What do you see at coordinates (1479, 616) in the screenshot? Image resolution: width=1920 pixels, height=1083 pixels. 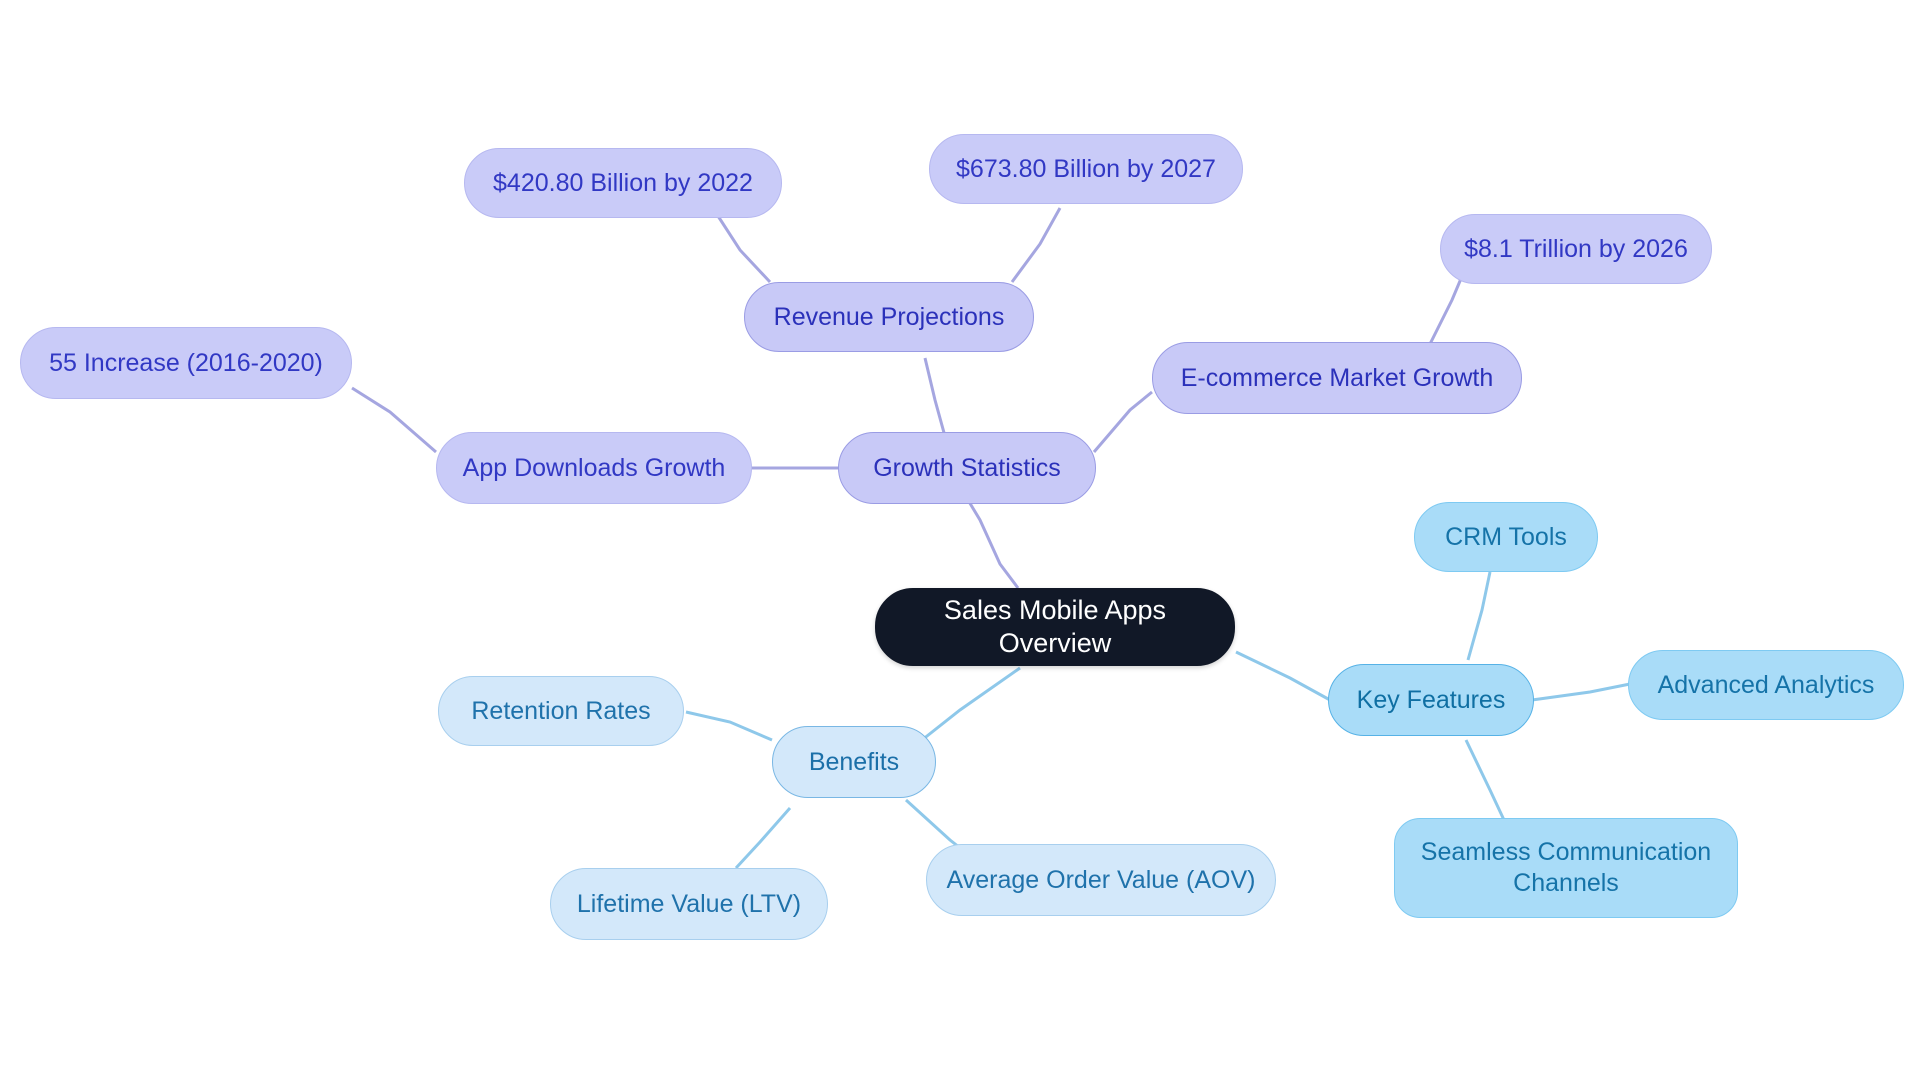 I see `edge-key-features-crm` at bounding box center [1479, 616].